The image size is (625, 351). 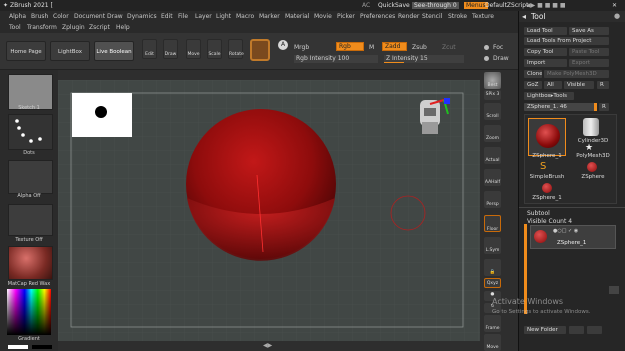 I want to click on draw-size-slider: Draw, so click(x=501, y=58).